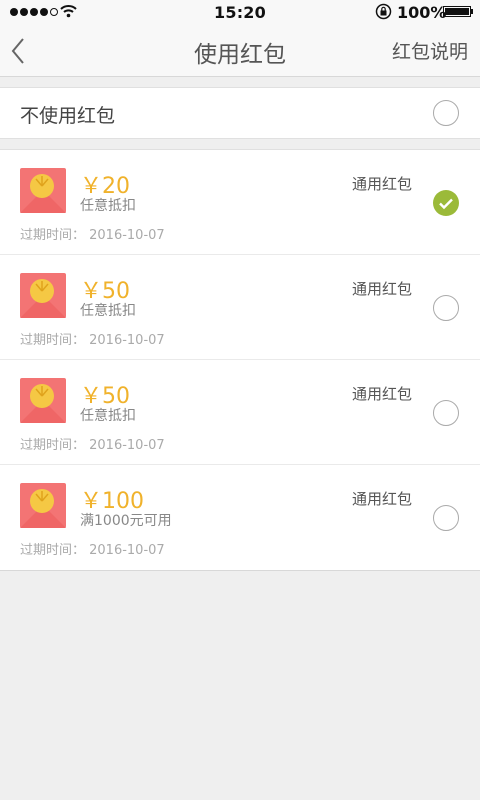 The image size is (480, 800). I want to click on navigation-bar: 使用红包 红包说明, so click(240, 50).